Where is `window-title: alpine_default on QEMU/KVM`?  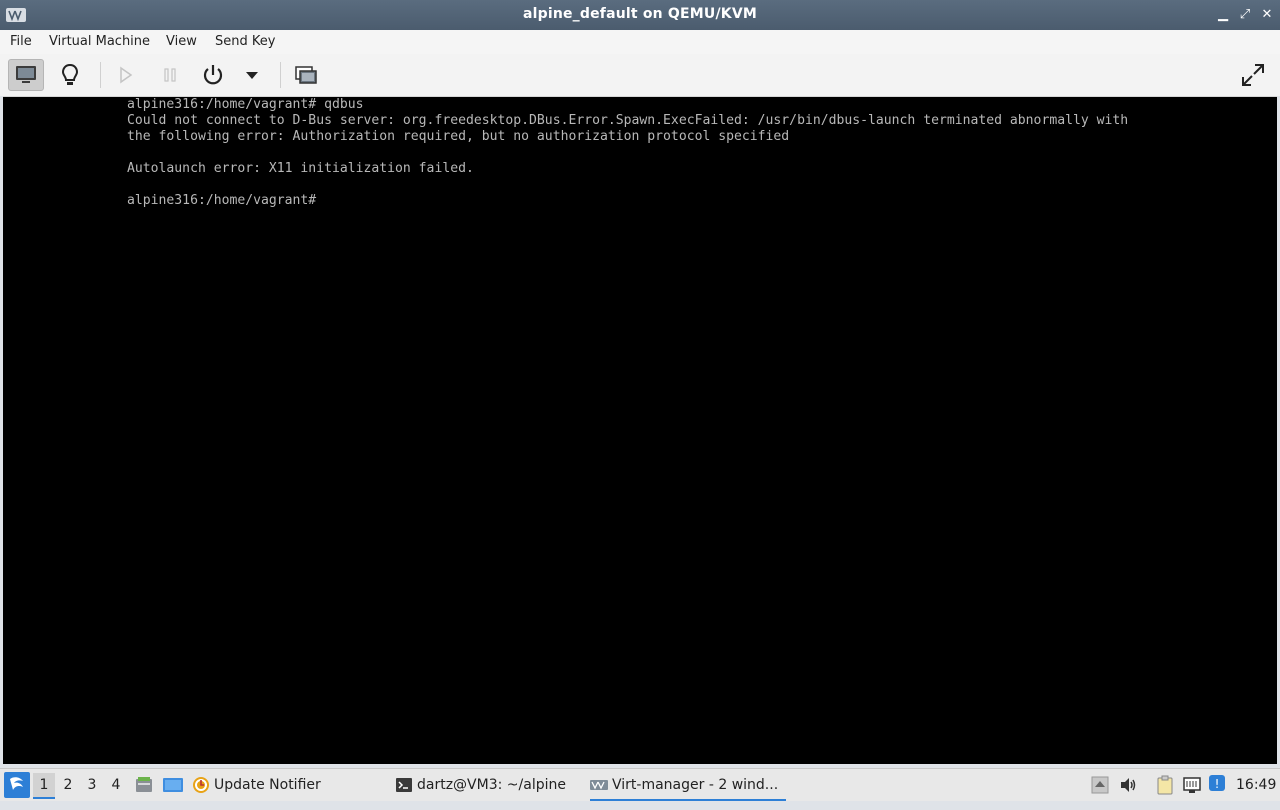 window-title: alpine_default on QEMU/KVM is located at coordinates (640, 14).